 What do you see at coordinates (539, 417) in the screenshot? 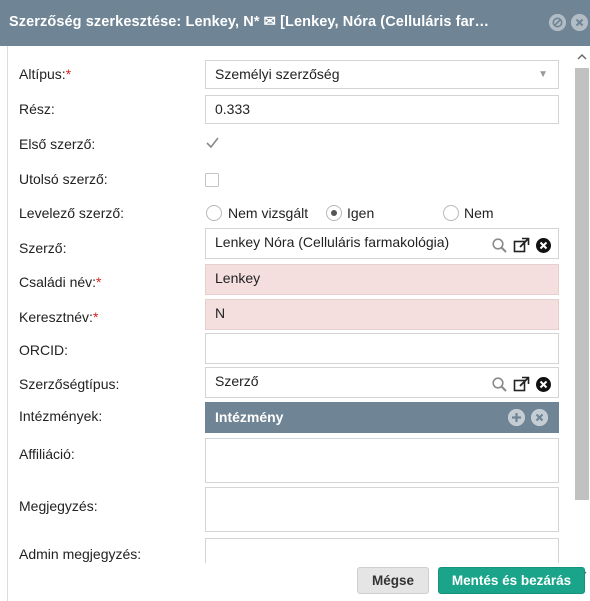
I see `remove-icon` at bounding box center [539, 417].